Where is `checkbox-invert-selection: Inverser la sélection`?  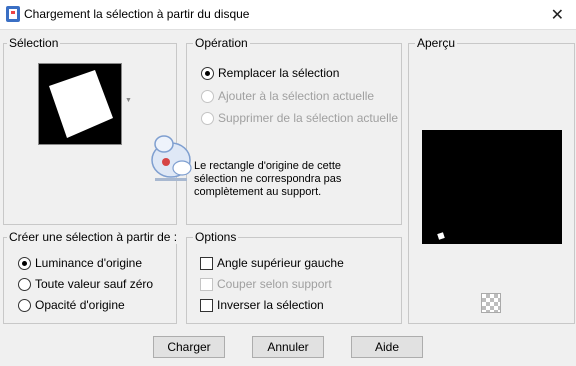 checkbox-invert-selection: Inverser la sélection is located at coordinates (262, 305).